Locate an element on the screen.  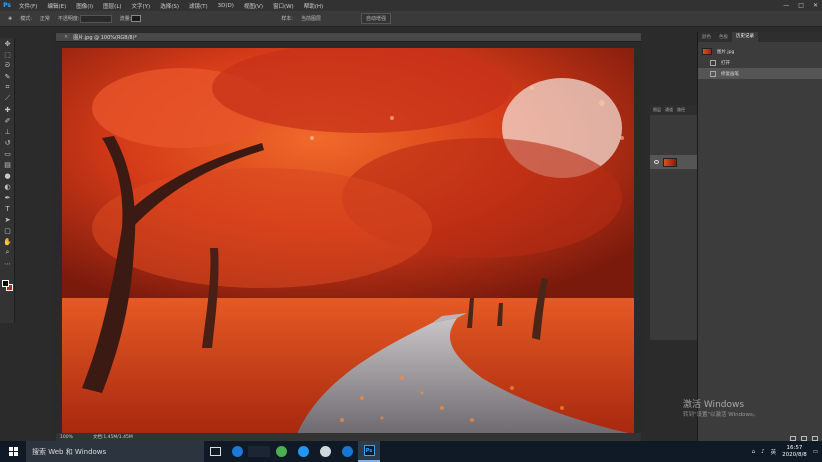
sample-select: 当前图层 is located at coordinates (311, 18).